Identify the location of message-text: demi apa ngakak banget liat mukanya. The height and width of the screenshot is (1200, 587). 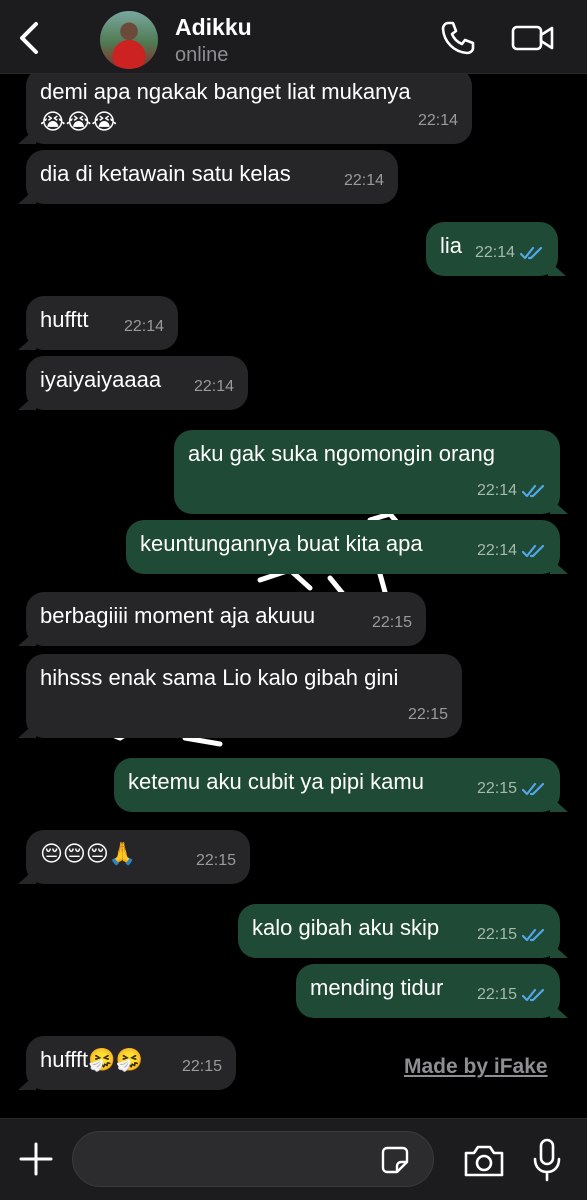
(225, 91).